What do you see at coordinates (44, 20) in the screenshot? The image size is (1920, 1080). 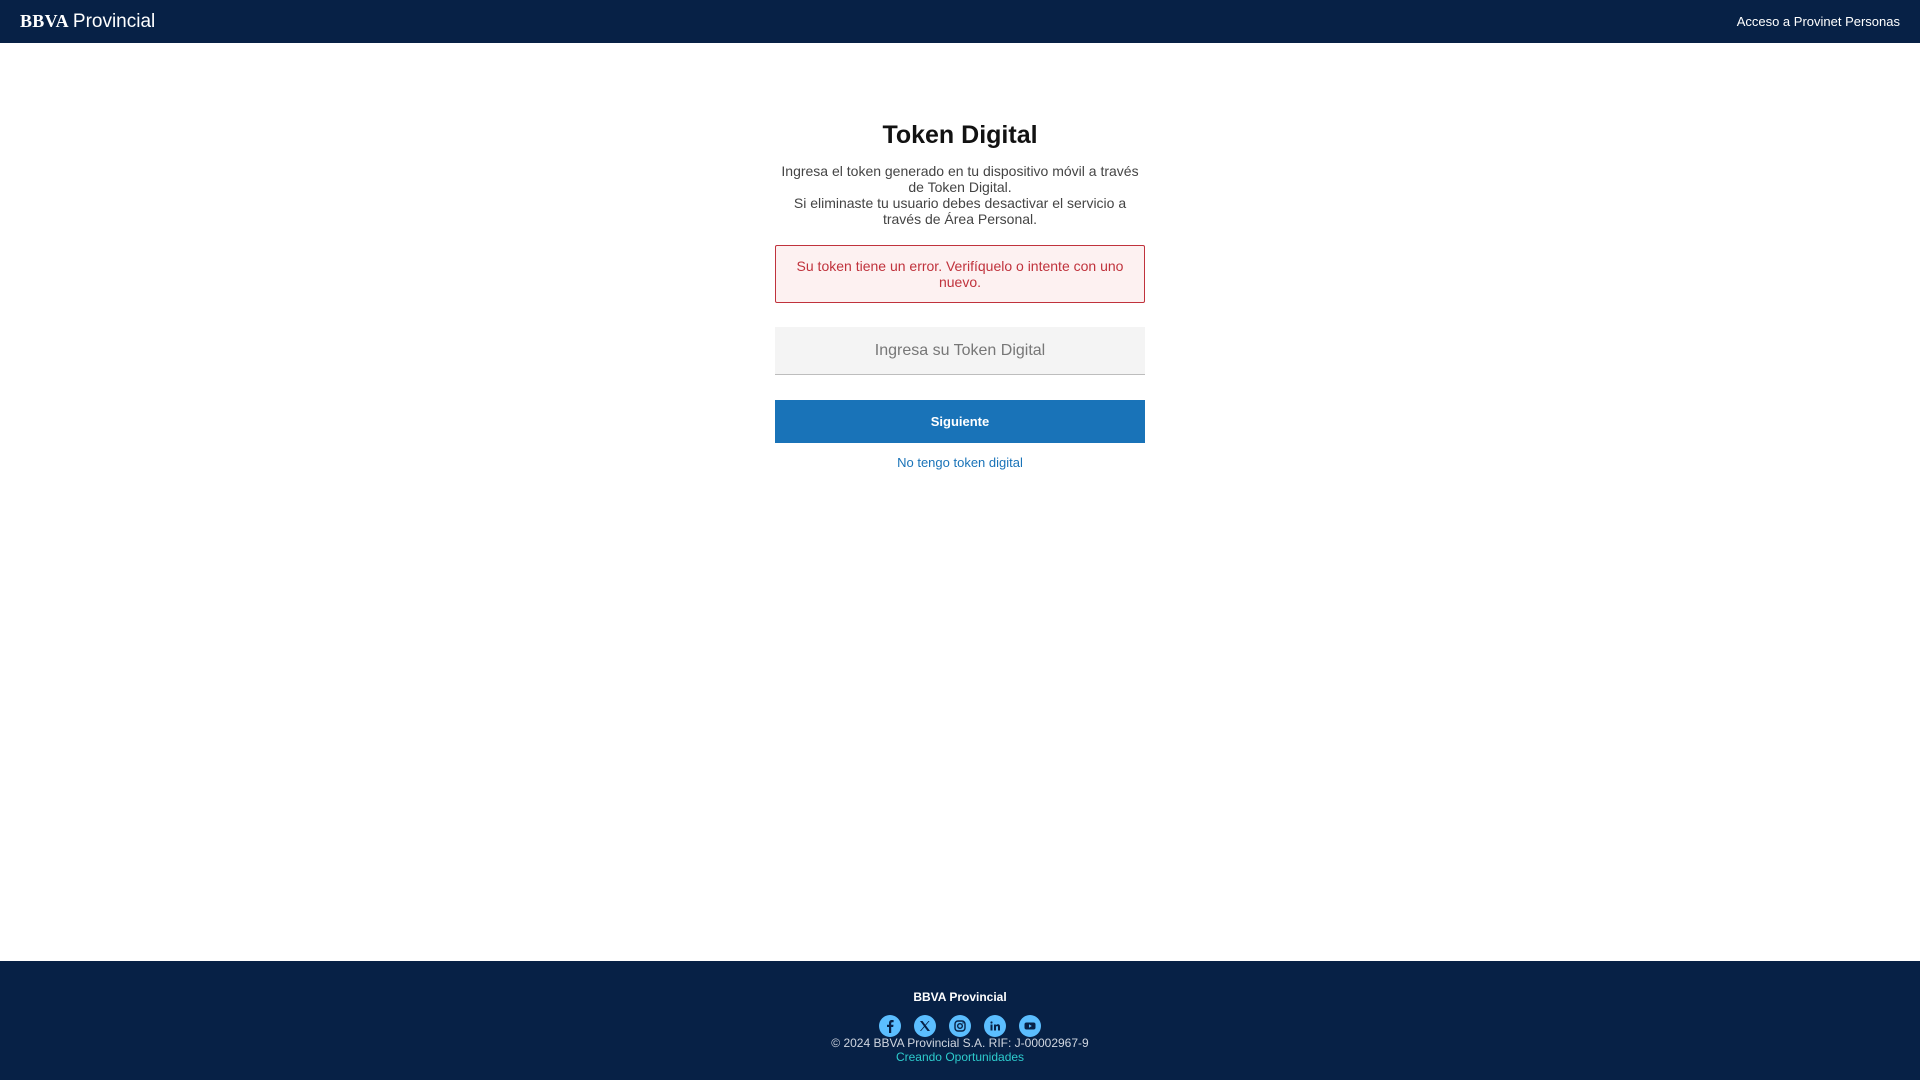 I see `logo-bbva-text: BBVA` at bounding box center [44, 20].